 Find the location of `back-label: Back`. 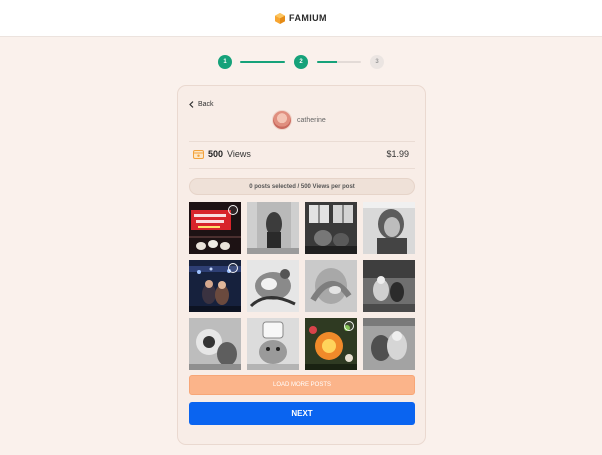

back-label: Back is located at coordinates (206, 104).